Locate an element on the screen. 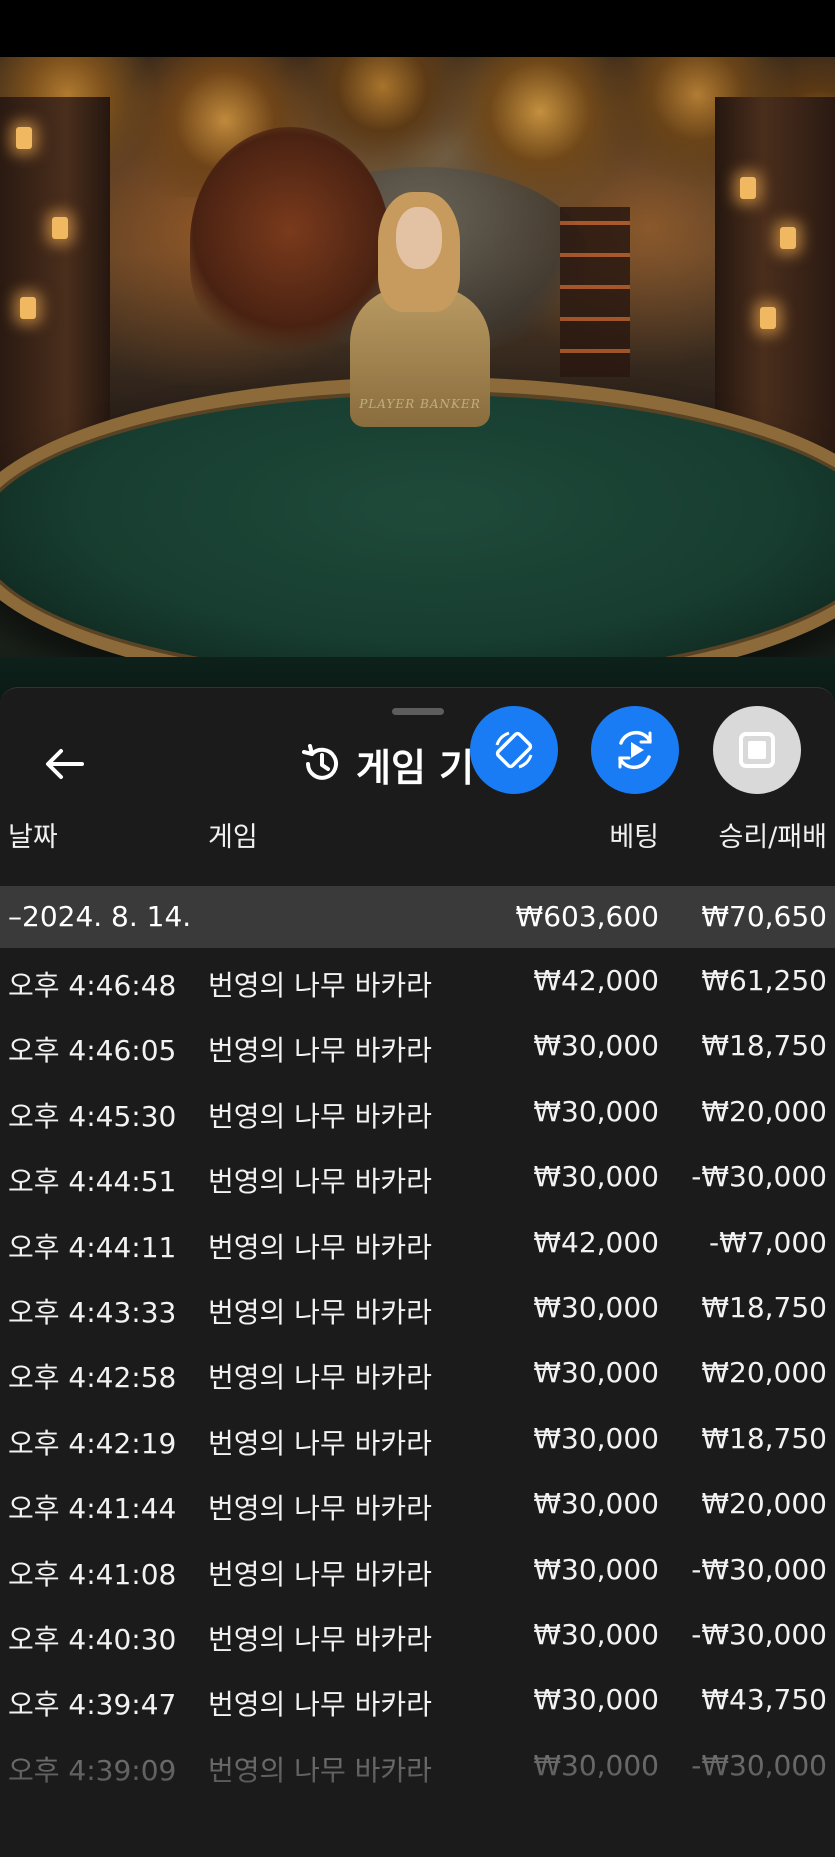 The height and width of the screenshot is (1857, 835). history-clock-icon is located at coordinates (322, 764).